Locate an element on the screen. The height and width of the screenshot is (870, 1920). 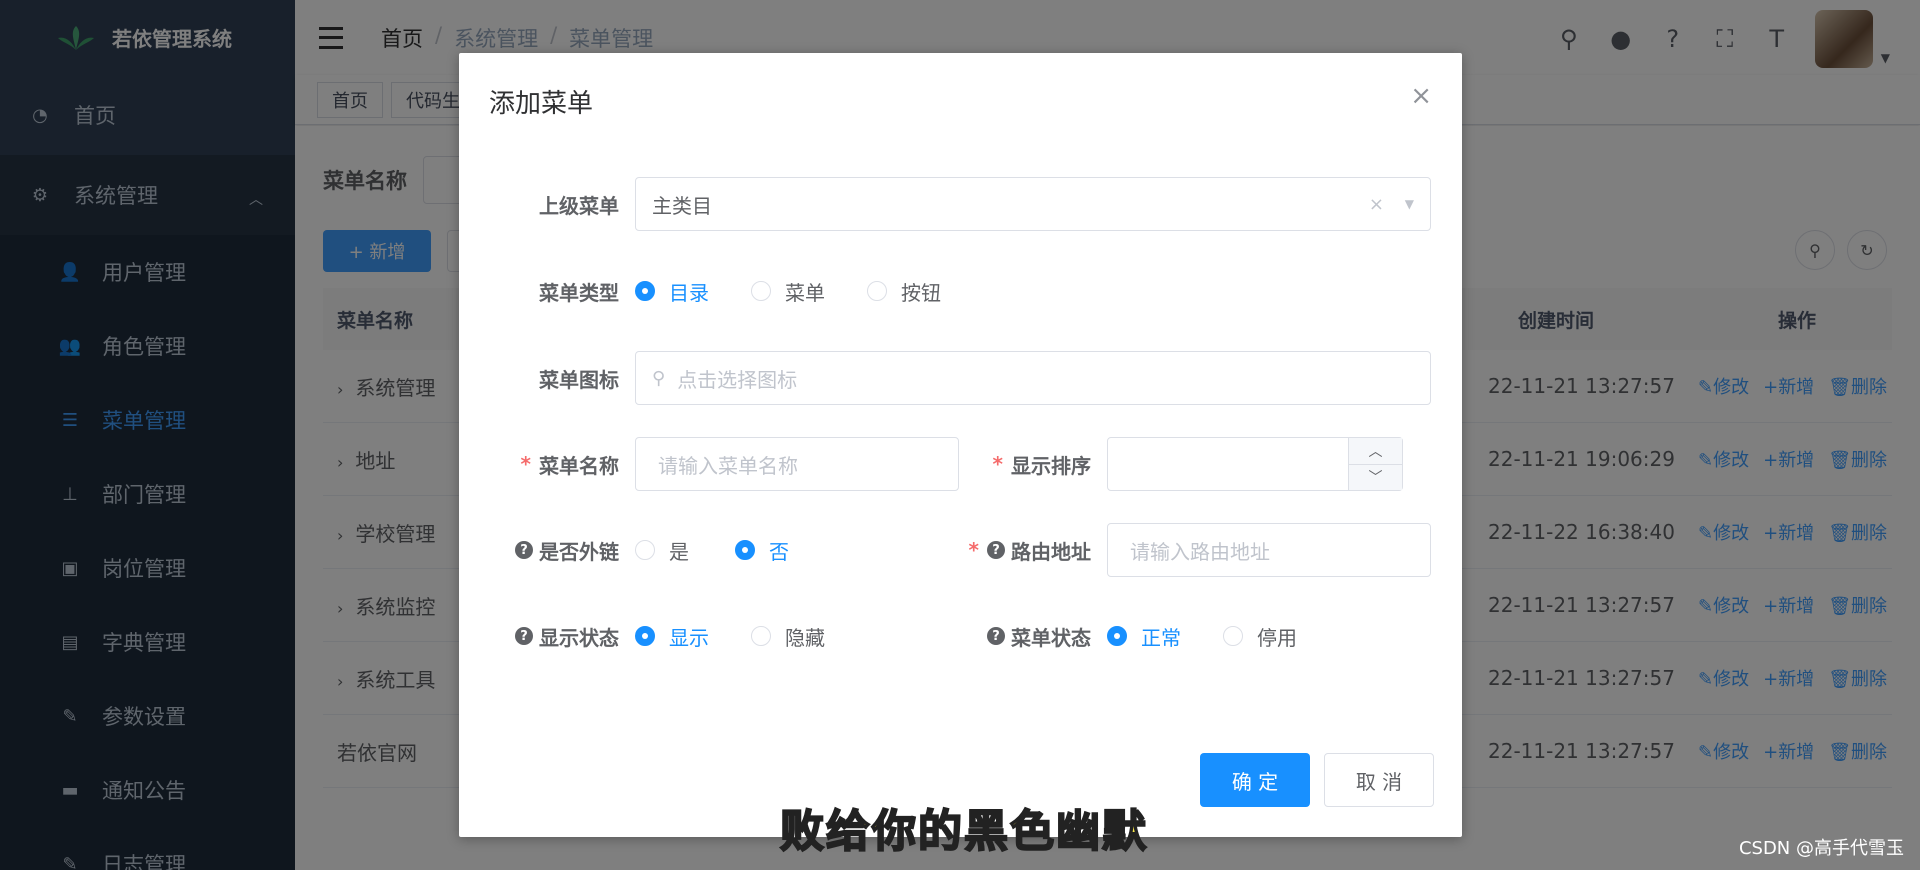
status-radio-group: 正常 停用 is located at coordinates (1202, 636).